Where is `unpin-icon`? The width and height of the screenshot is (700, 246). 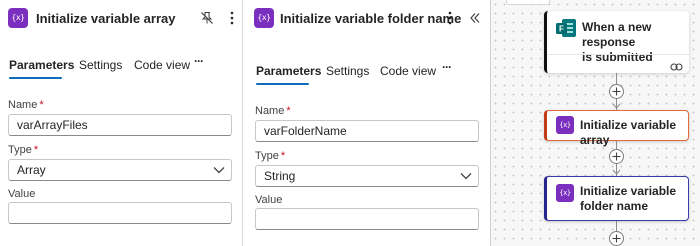 unpin-icon is located at coordinates (207, 18).